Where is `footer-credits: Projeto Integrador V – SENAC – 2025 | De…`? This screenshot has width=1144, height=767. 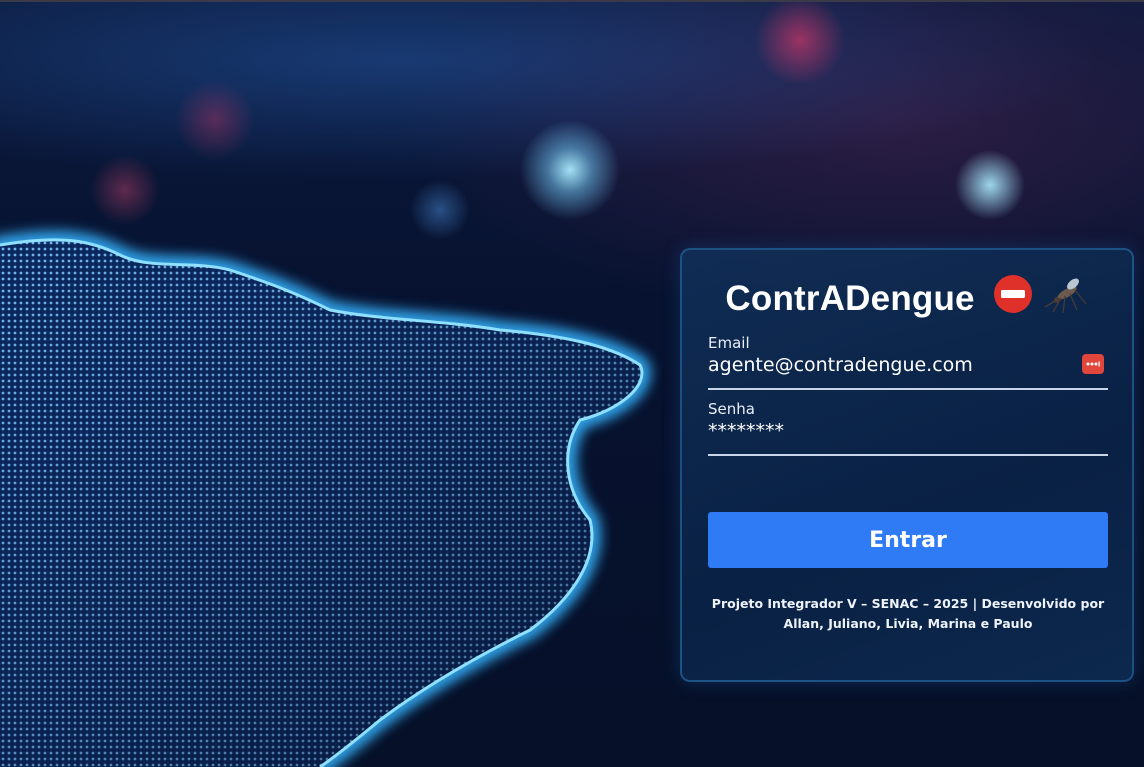
footer-credits: Projeto Integrador V – SENAC – 2025 | De… is located at coordinates (908, 613).